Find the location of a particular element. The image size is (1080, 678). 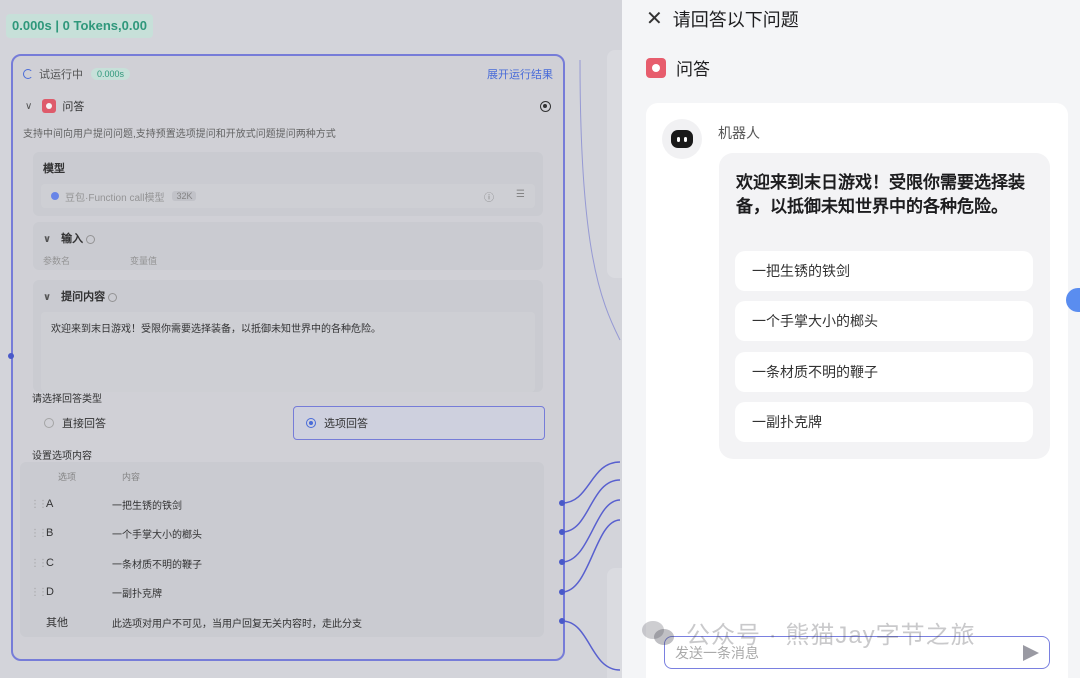

model-section: 模型 豆包·Function call模型 32K ⓘ ☰ is located at coordinates (288, 184).